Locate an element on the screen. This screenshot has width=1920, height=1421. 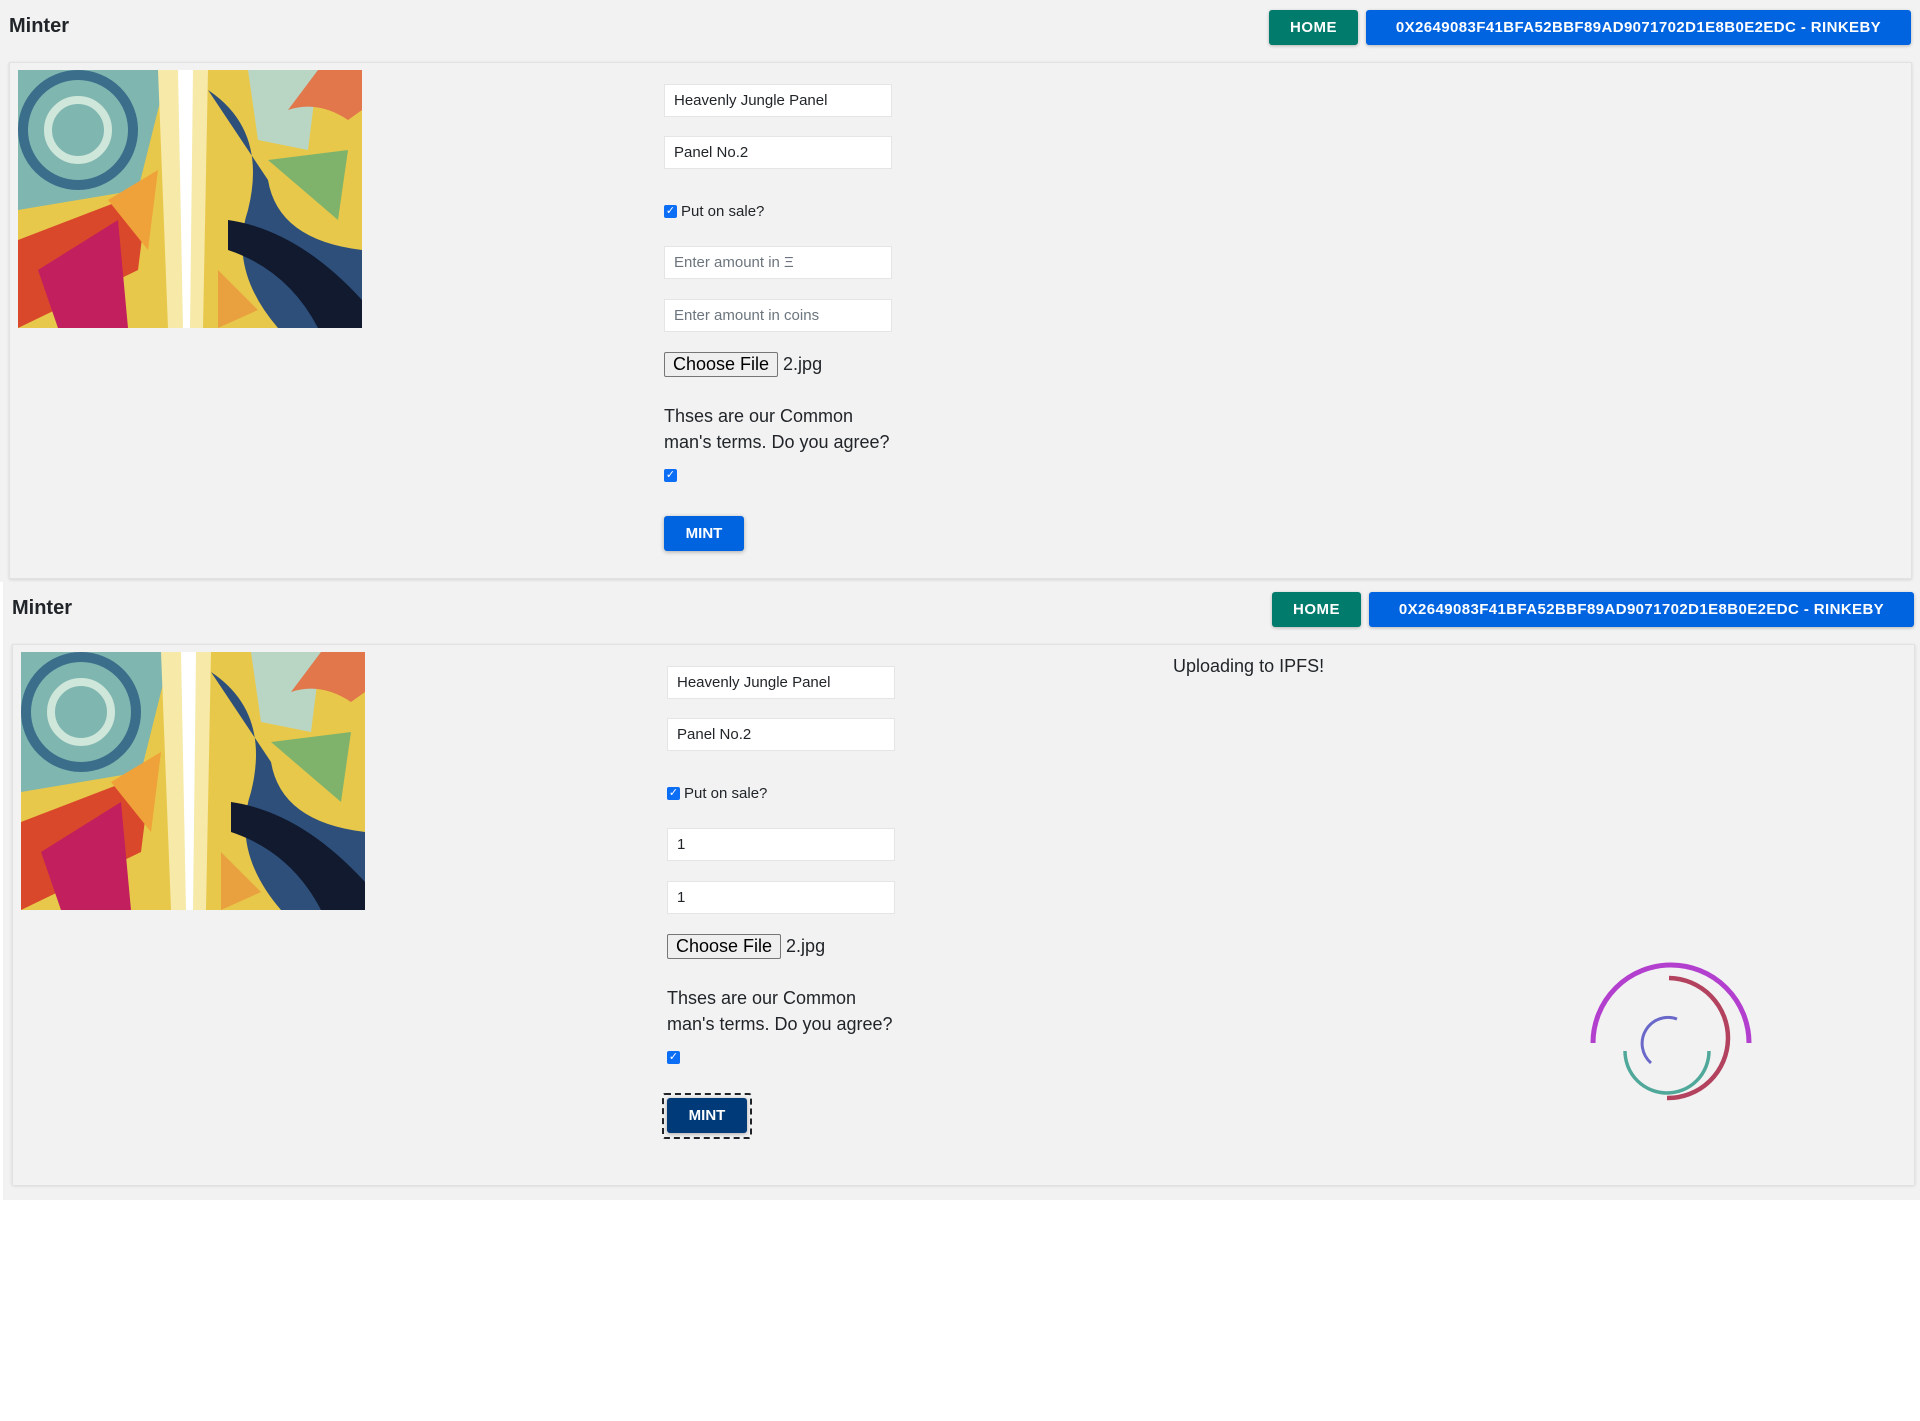
loading-spinner-icon is located at coordinates (1670, 1036).